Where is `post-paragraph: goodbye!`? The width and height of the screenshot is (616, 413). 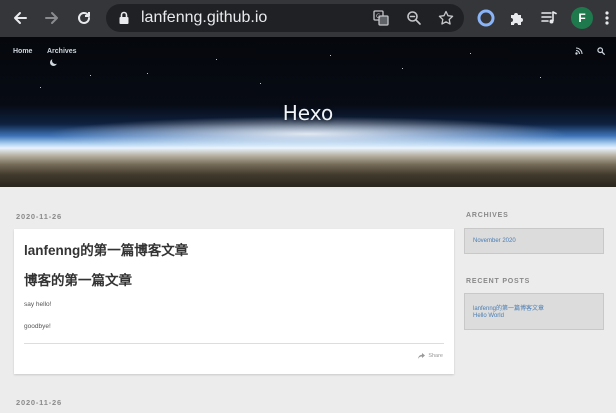
post-paragraph: goodbye! is located at coordinates (37, 326).